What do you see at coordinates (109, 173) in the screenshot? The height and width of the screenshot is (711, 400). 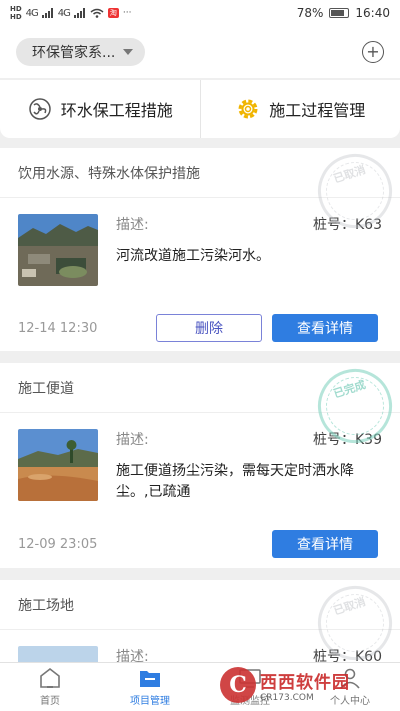 I see `category-label: 饮用水源、特殊水体保护措施` at bounding box center [109, 173].